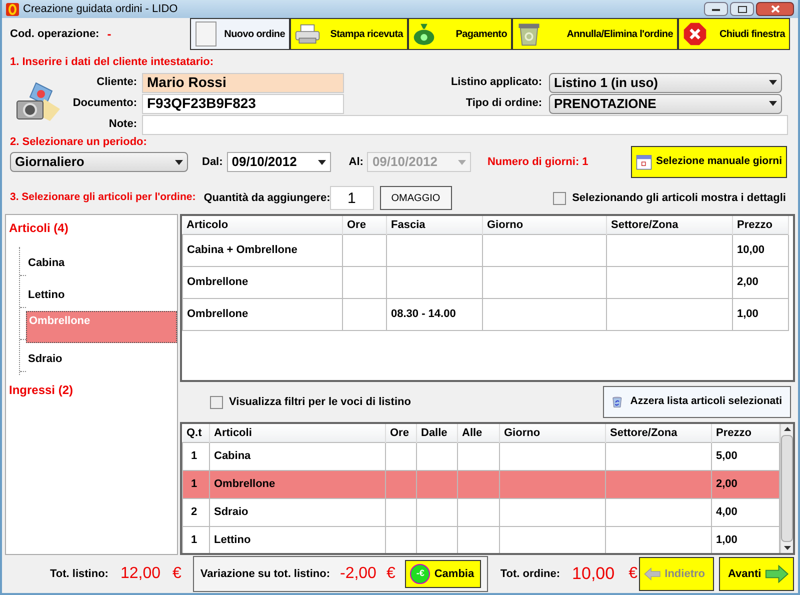  What do you see at coordinates (734, 34) in the screenshot?
I see `toolbar-button: Chiudi finestra` at bounding box center [734, 34].